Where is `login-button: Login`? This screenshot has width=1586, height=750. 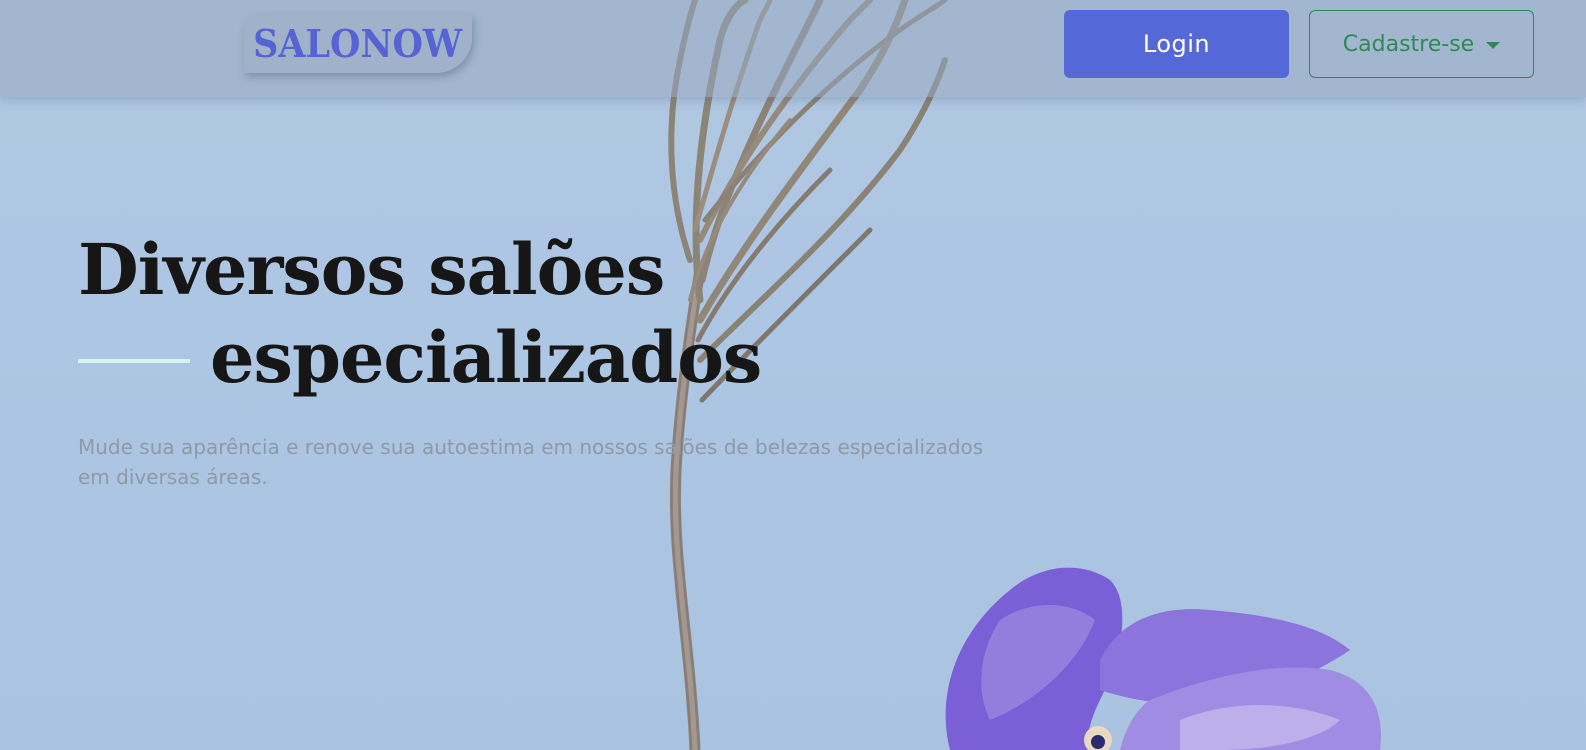
login-button: Login is located at coordinates (1176, 44).